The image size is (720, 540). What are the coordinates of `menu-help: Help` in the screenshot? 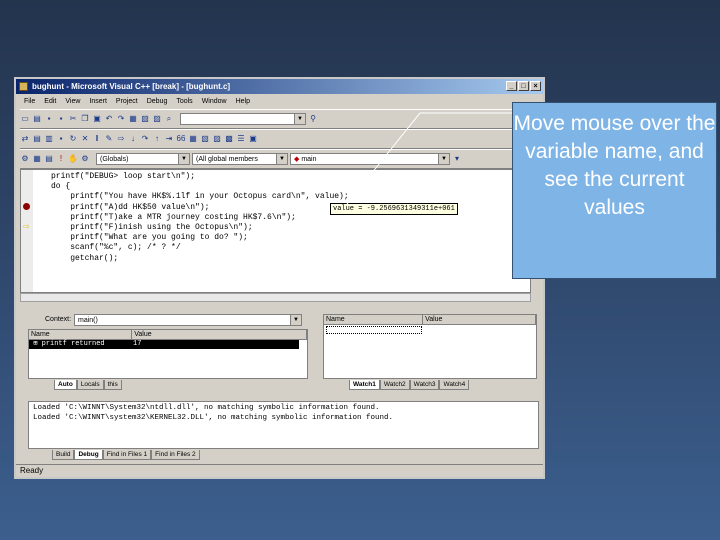 It's located at (243, 101).